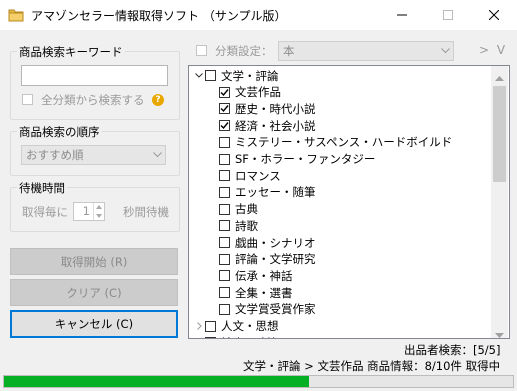 This screenshot has height=391, width=517. What do you see at coordinates (98, 211) in the screenshot?
I see `stepper-arrows-icon` at bounding box center [98, 211].